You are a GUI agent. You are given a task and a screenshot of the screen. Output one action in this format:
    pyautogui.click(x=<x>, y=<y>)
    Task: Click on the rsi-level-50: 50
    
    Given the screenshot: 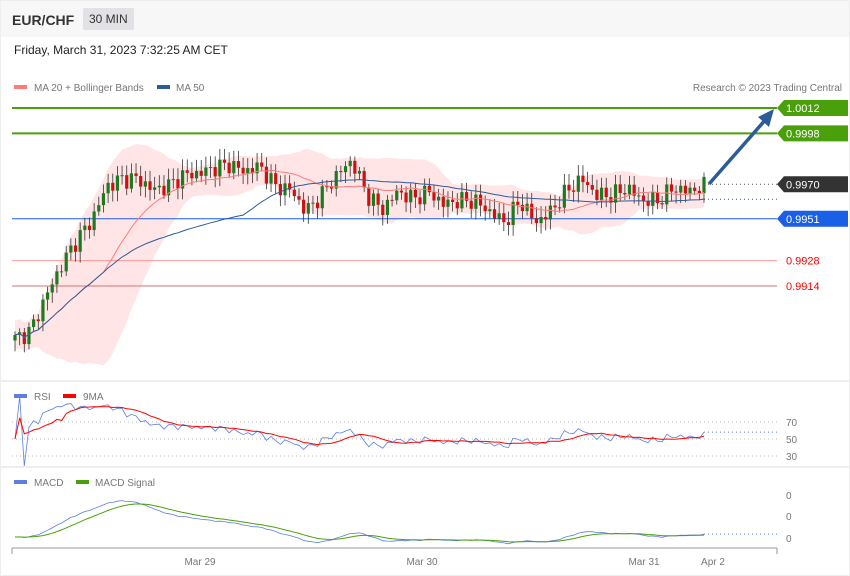 What is the action you would take?
    pyautogui.click(x=792, y=440)
    